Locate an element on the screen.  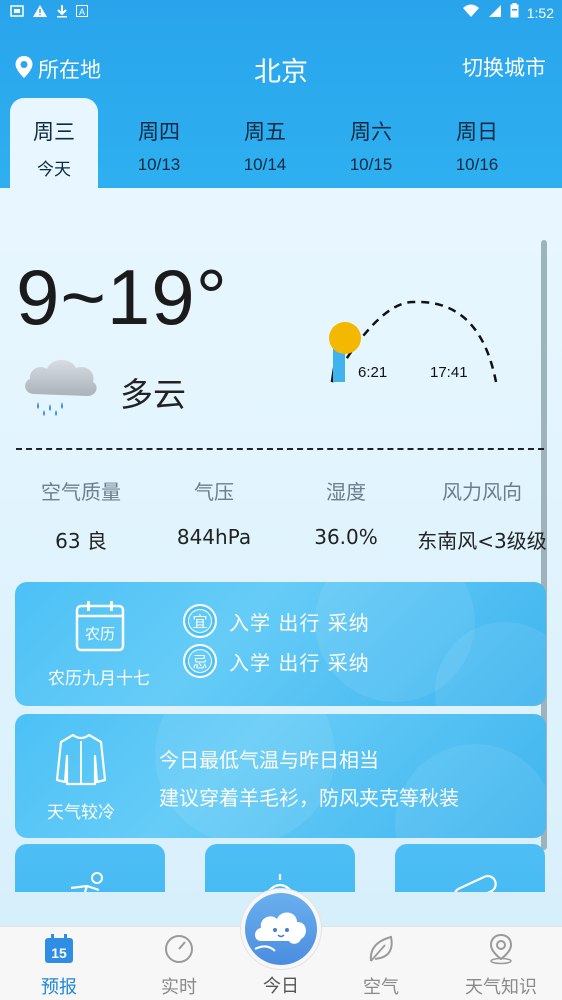
umbrella-card is located at coordinates (280, 868).